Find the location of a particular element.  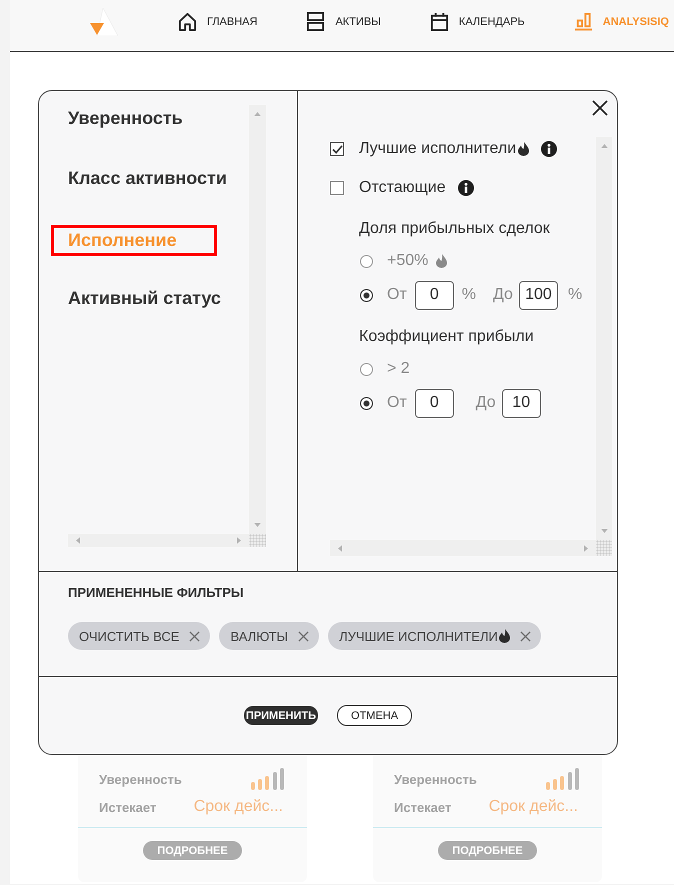

nav-tab: КАЛЕНДАРЬ is located at coordinates (477, 21).